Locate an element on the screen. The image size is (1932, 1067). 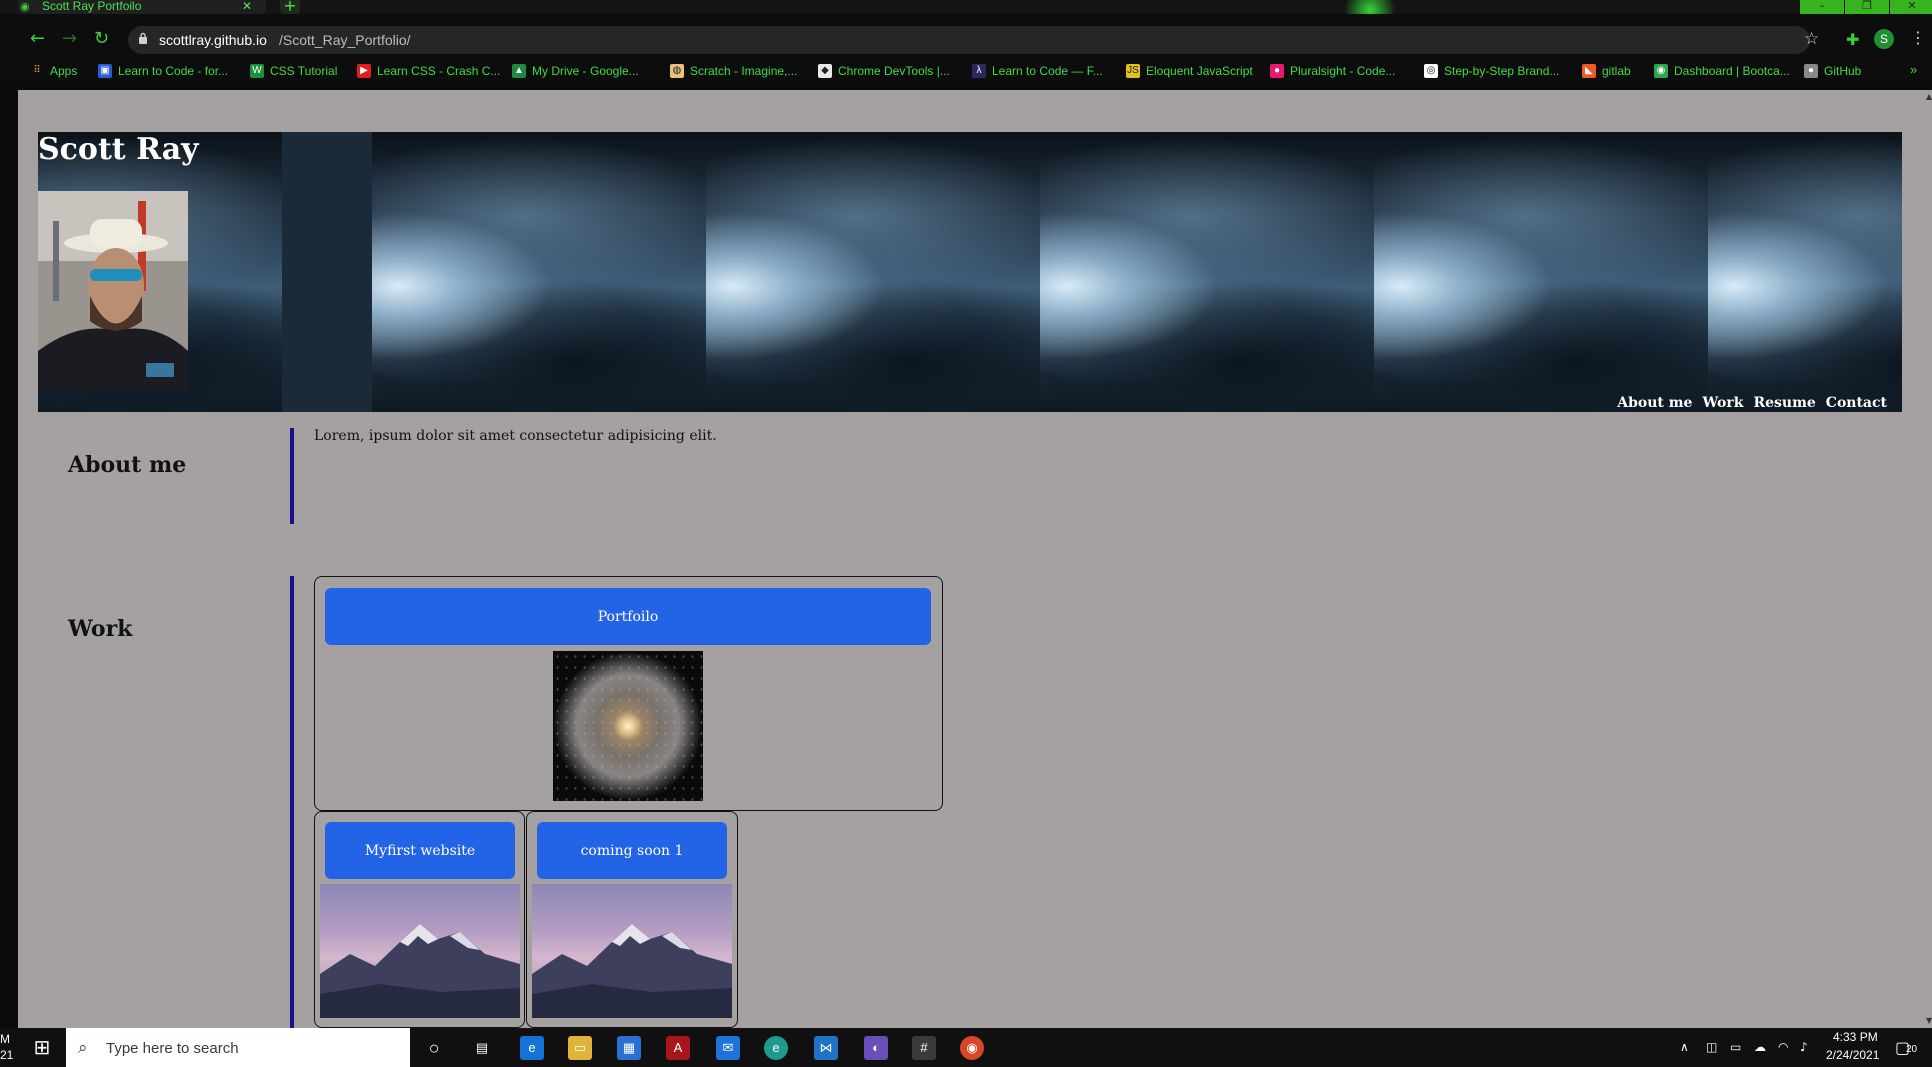
profile-avatar: S is located at coordinates (1884, 39).